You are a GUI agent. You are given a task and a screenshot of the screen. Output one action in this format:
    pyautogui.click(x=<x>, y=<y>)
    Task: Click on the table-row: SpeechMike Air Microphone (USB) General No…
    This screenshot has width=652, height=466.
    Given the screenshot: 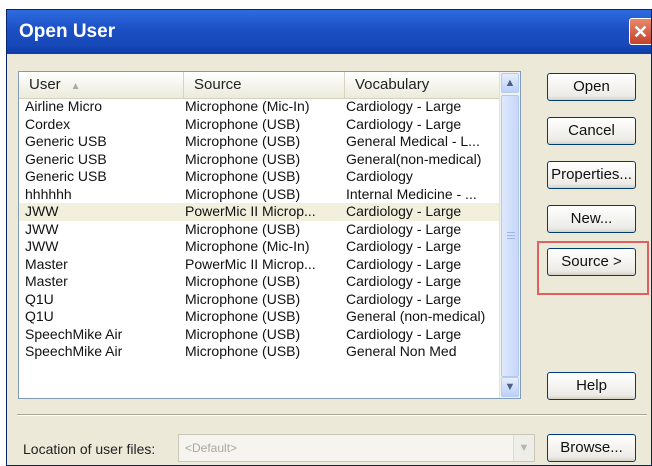 What is the action you would take?
    pyautogui.click(x=259, y=352)
    